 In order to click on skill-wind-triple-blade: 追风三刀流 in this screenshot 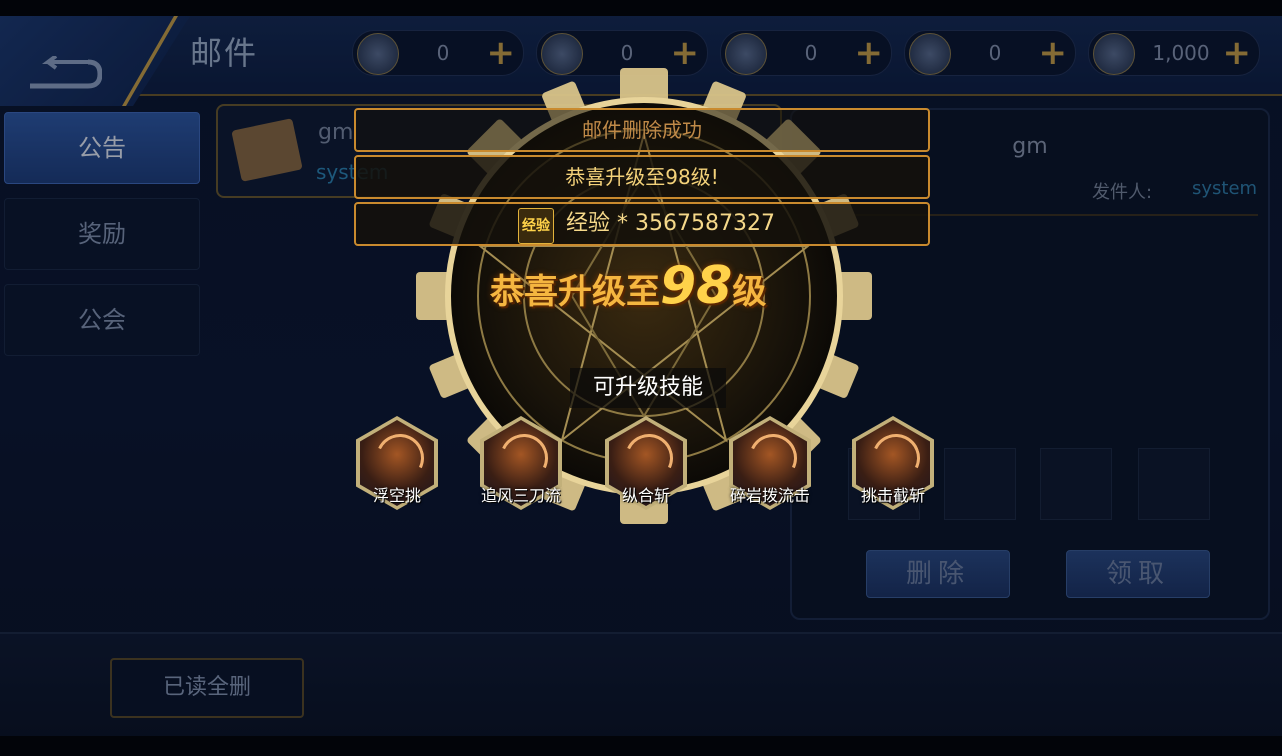, I will do `click(521, 464)`.